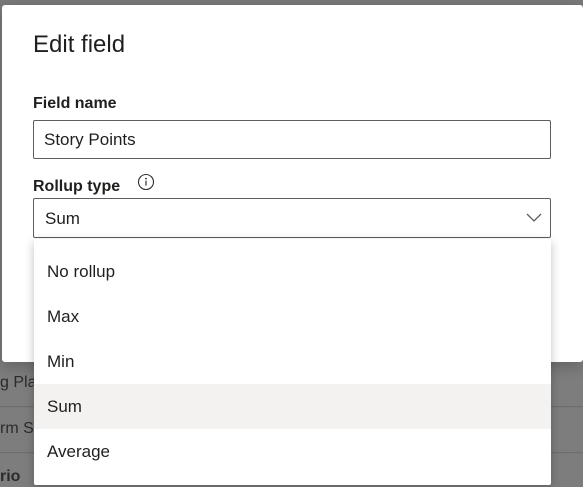 This screenshot has height=487, width=583. What do you see at coordinates (77, 186) in the screenshot?
I see `rollup-type-label: Rollup type` at bounding box center [77, 186].